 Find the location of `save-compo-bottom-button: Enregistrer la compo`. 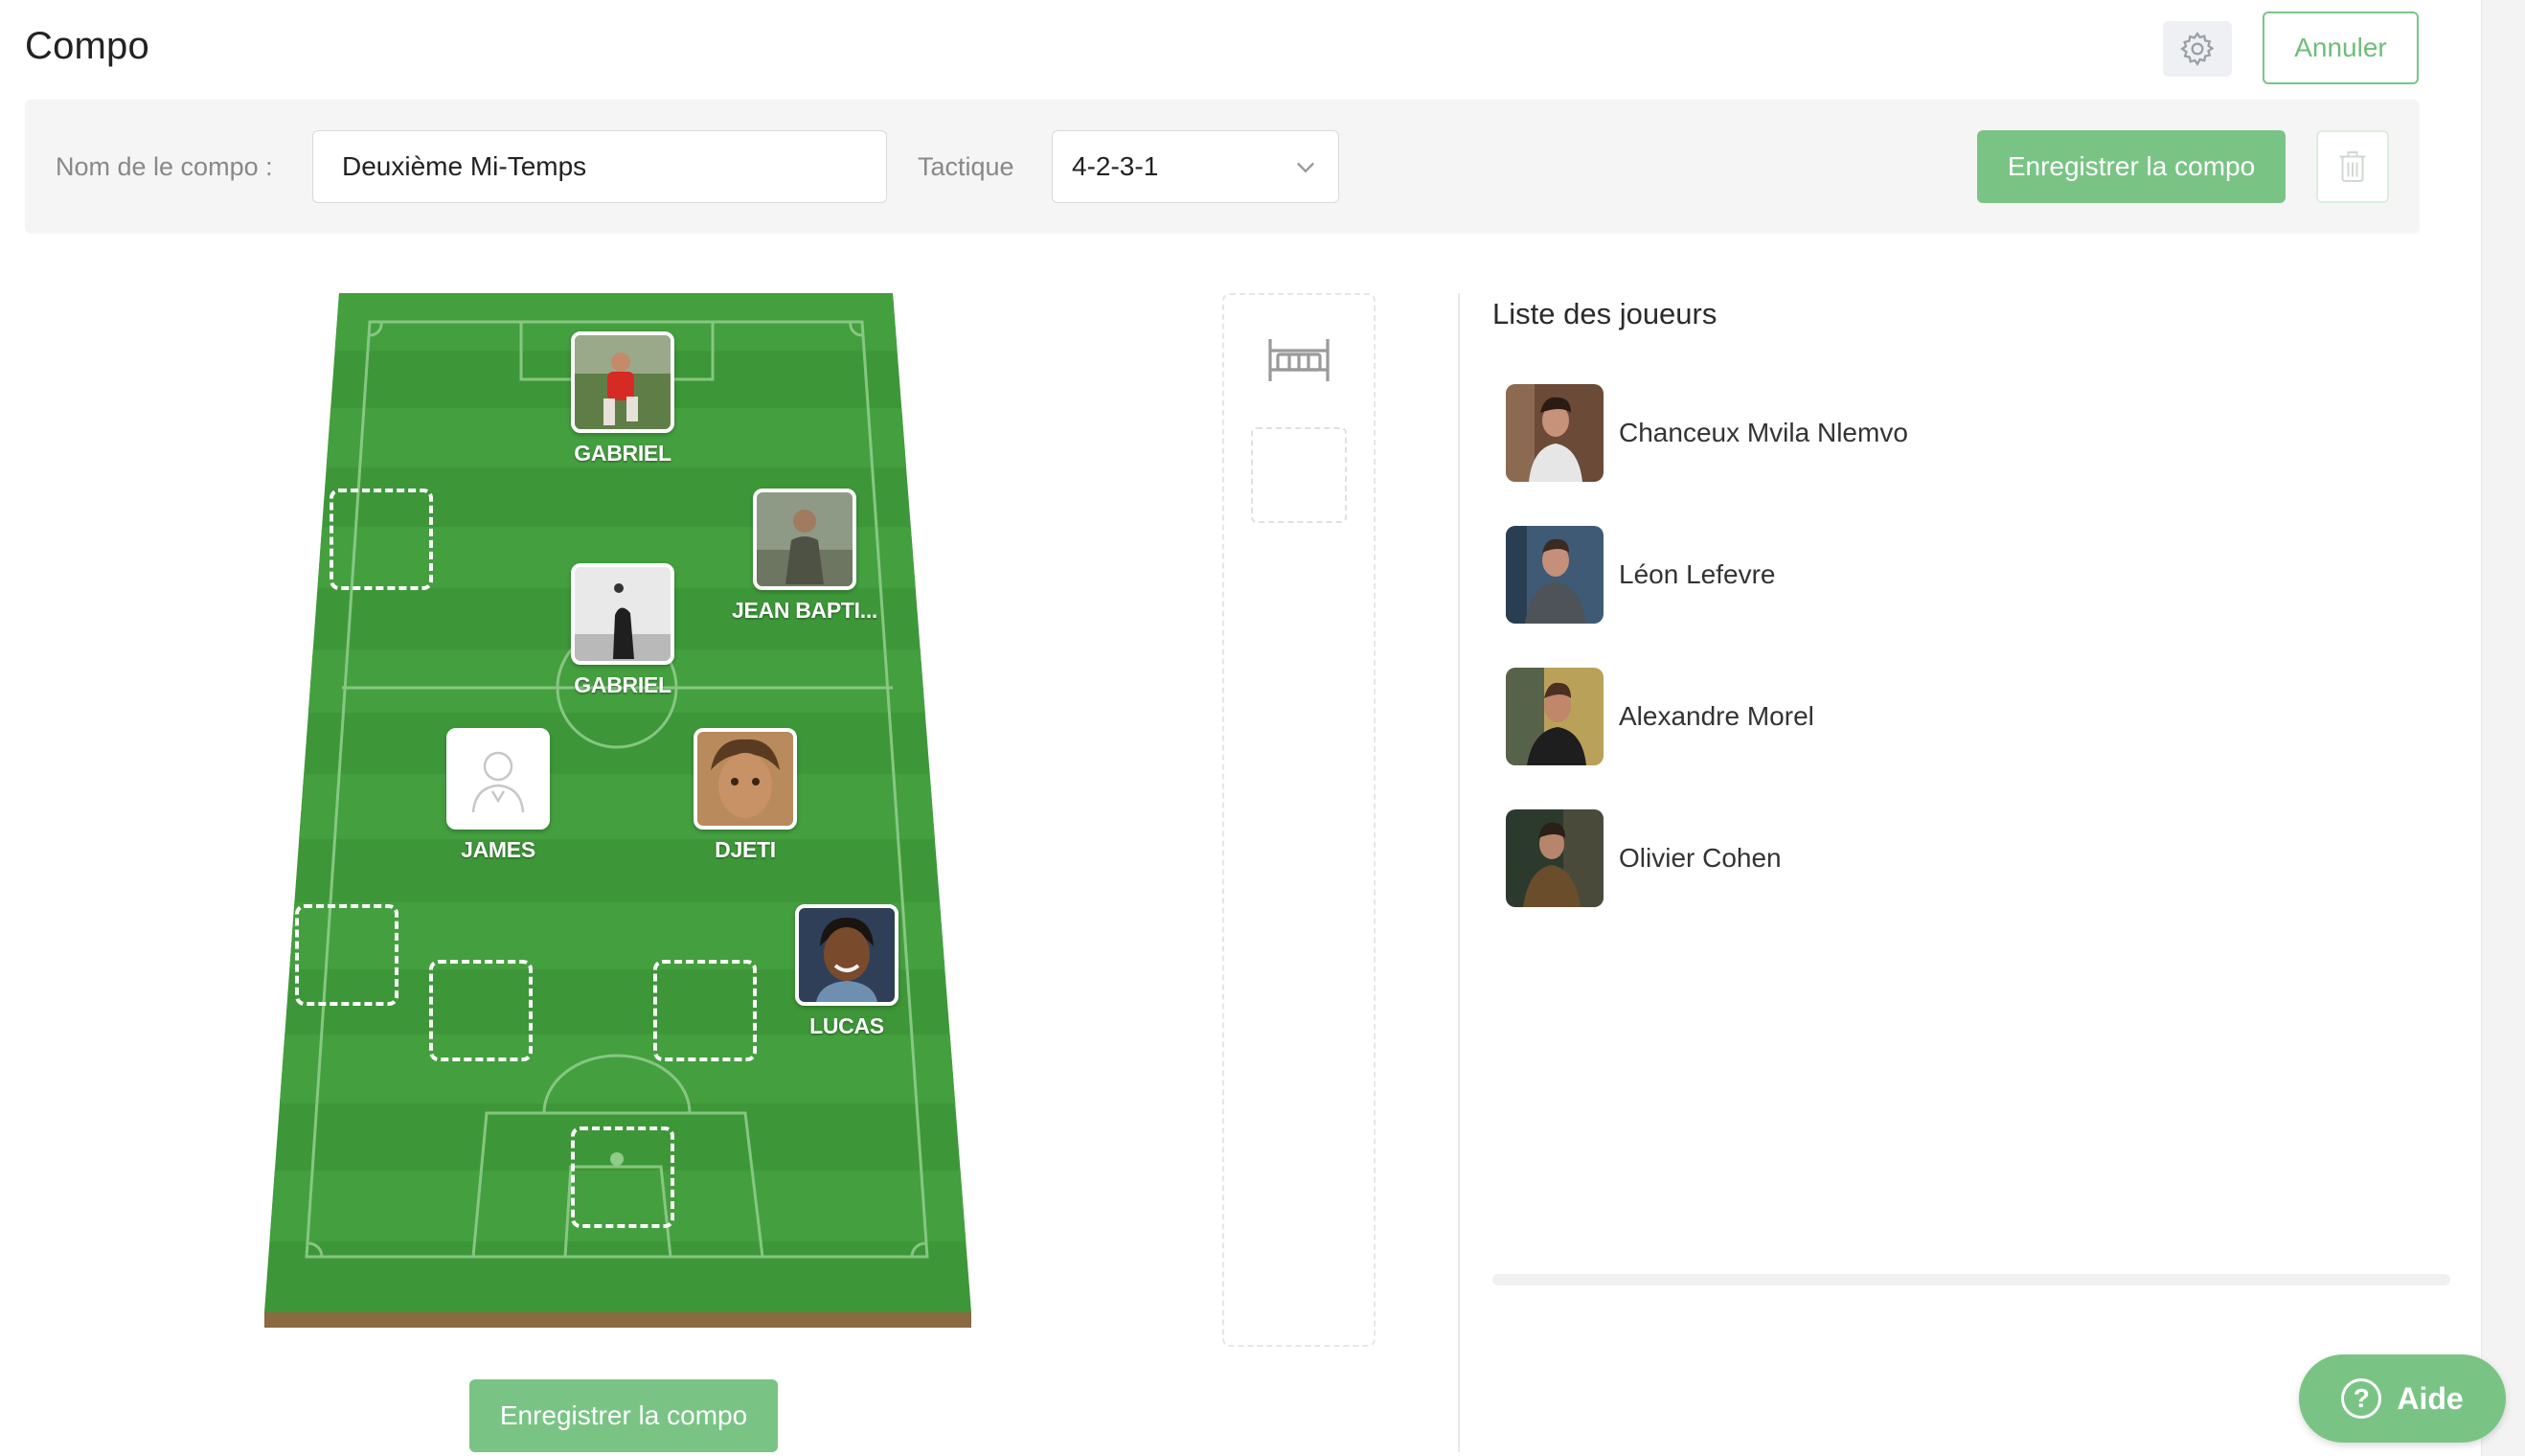

save-compo-bottom-button: Enregistrer la compo is located at coordinates (623, 1415).